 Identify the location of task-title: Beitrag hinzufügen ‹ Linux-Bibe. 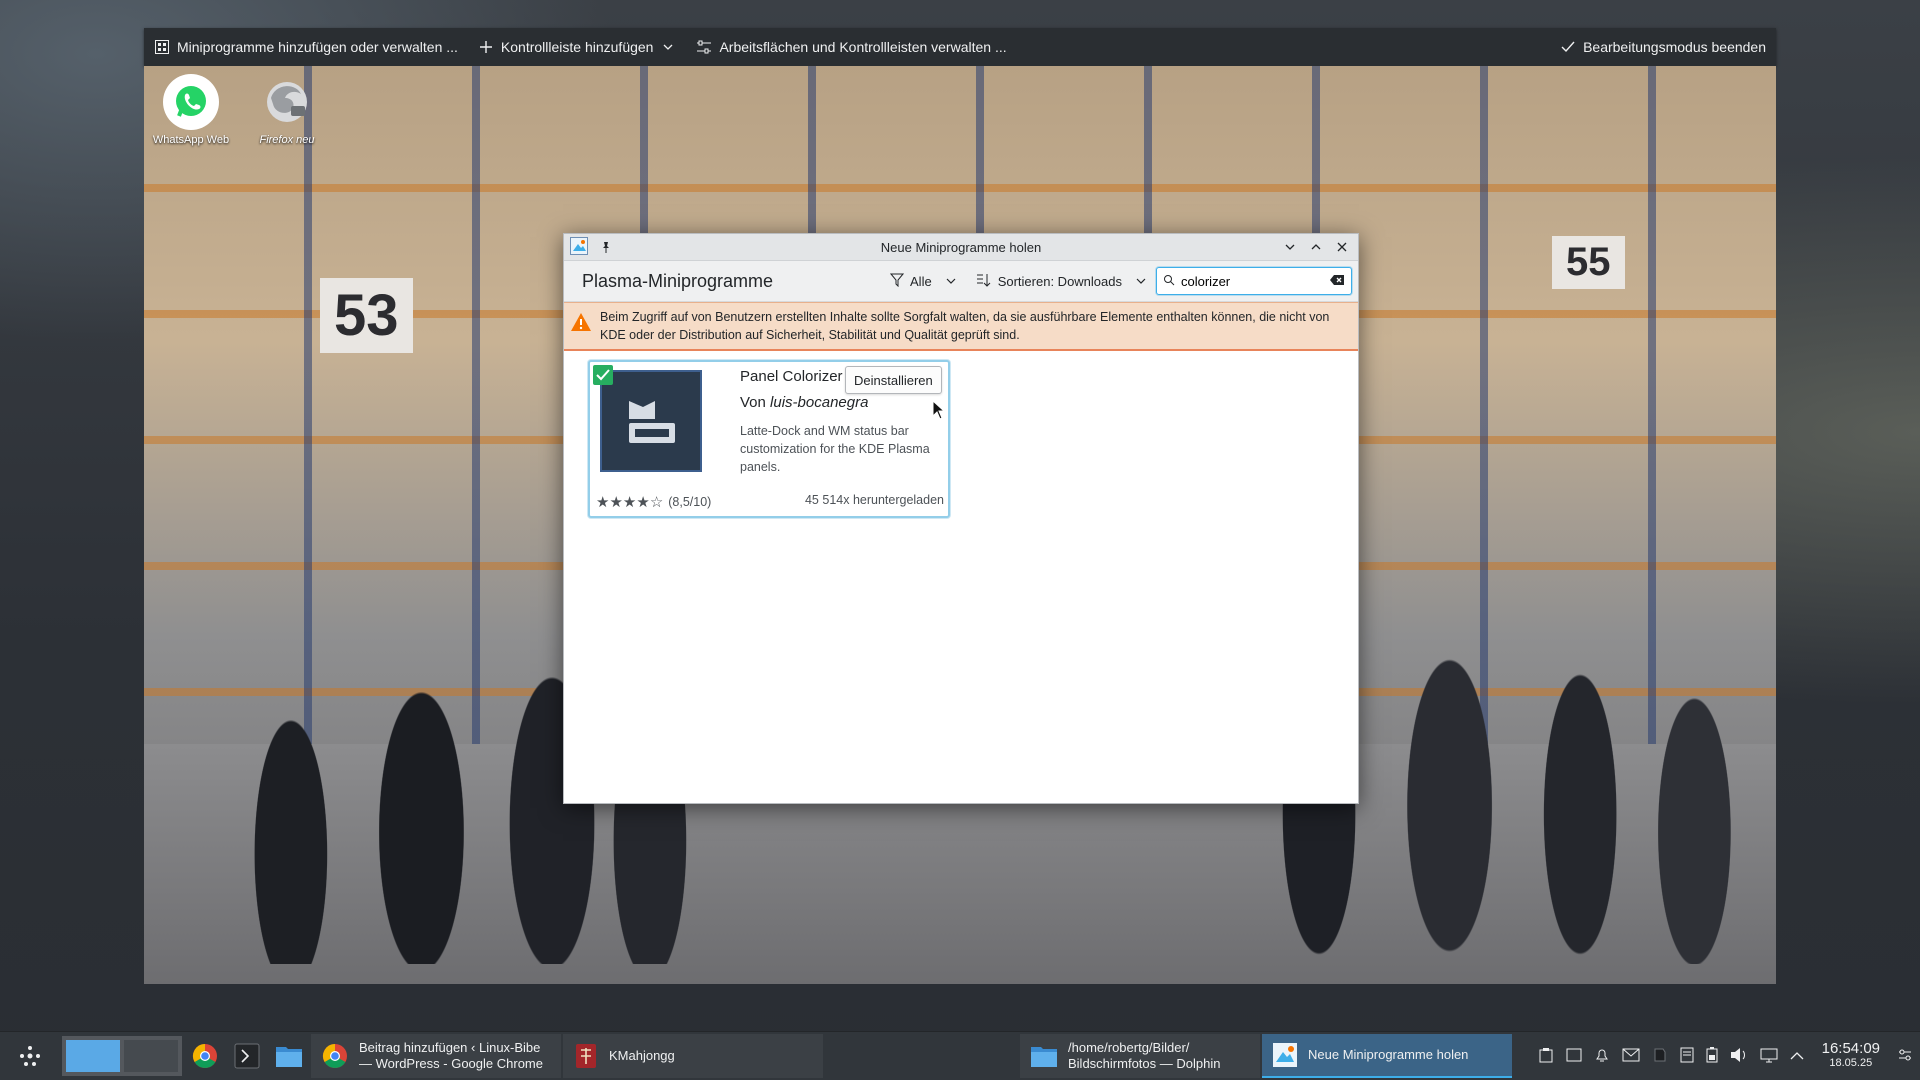
(450, 1047).